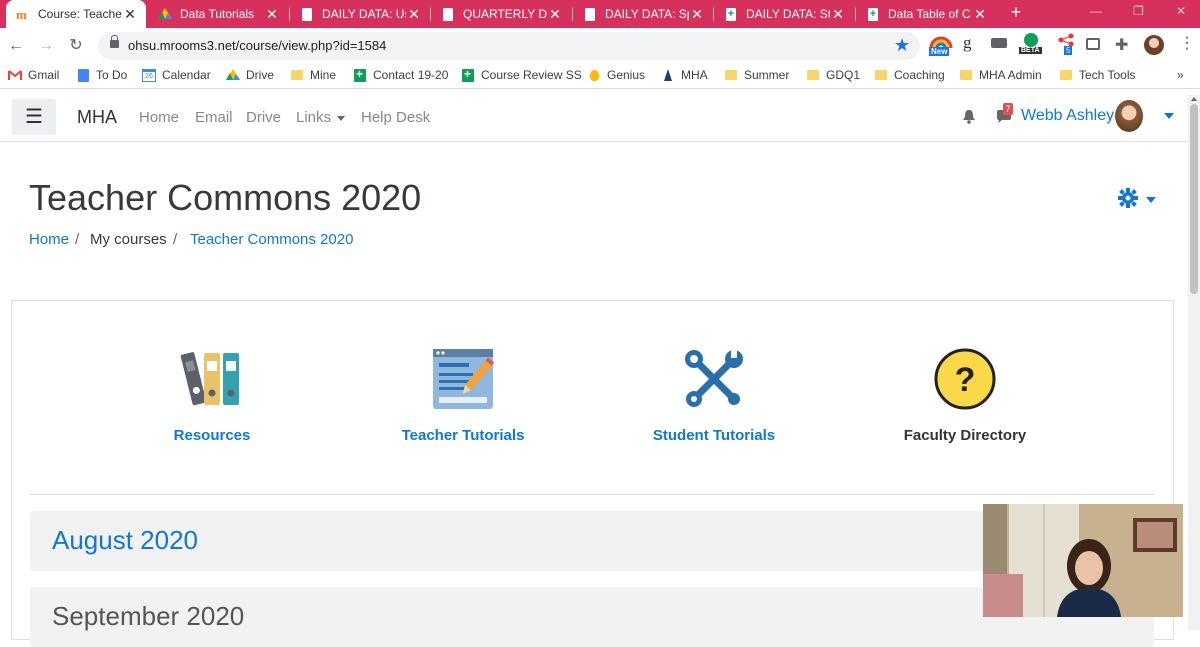 The width and height of the screenshot is (1200, 647). Describe the element at coordinates (714, 435) in the screenshot. I see `tile-label: Student Tutorials` at that location.